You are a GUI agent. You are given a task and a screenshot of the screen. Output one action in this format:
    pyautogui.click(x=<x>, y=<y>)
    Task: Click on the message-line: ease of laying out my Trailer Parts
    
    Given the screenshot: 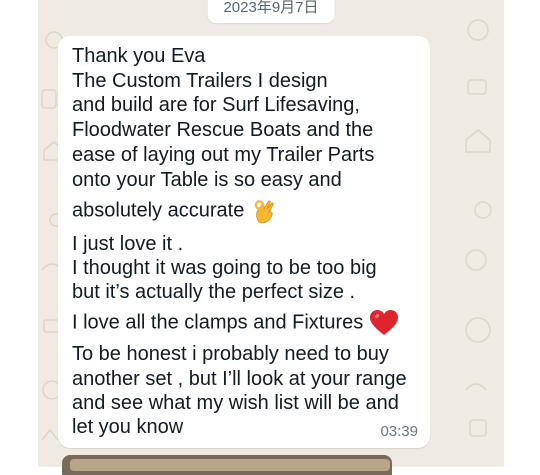 What is the action you would take?
    pyautogui.click(x=223, y=155)
    